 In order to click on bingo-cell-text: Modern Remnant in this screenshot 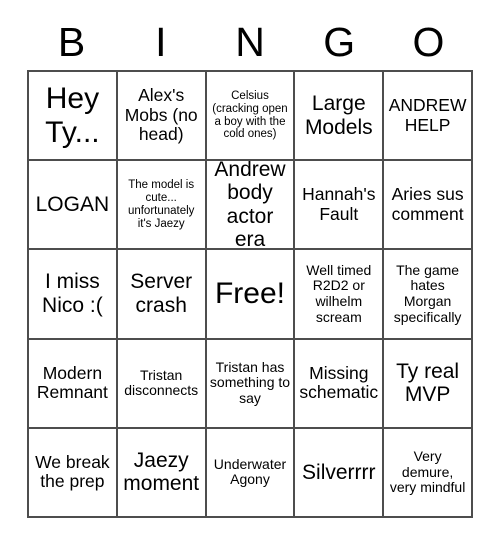, I will do `click(72, 382)`.